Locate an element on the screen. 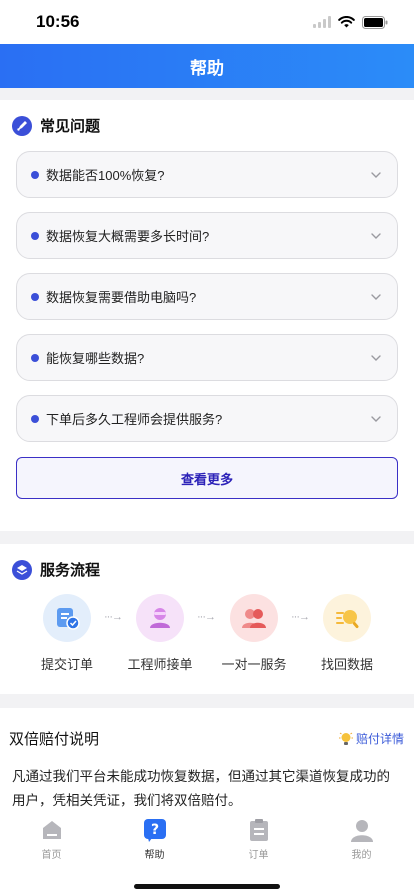 This screenshot has width=414, height=896. faq-item: 下单后多久工程师会提供服务? is located at coordinates (207, 418).